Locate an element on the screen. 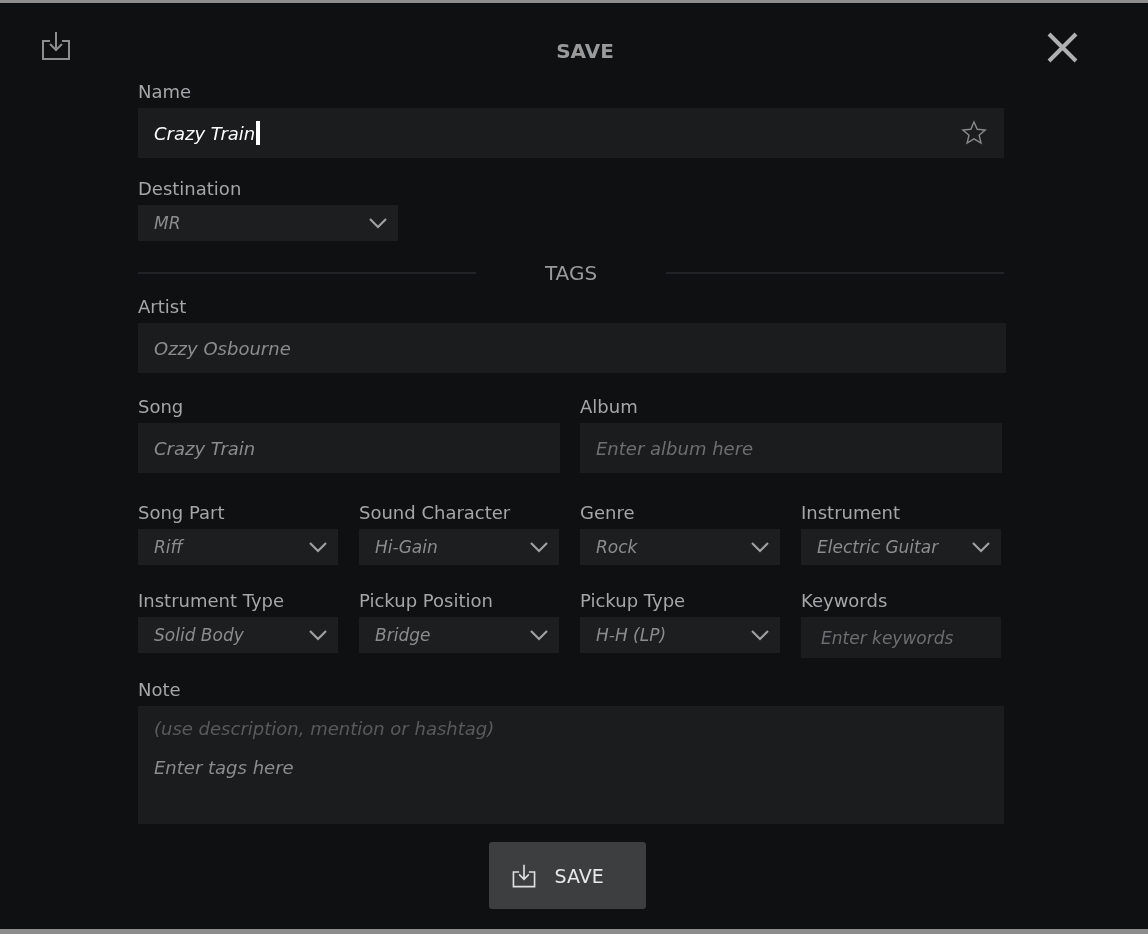 The image size is (1148, 934). dialog-title: SAVE is located at coordinates (585, 51).